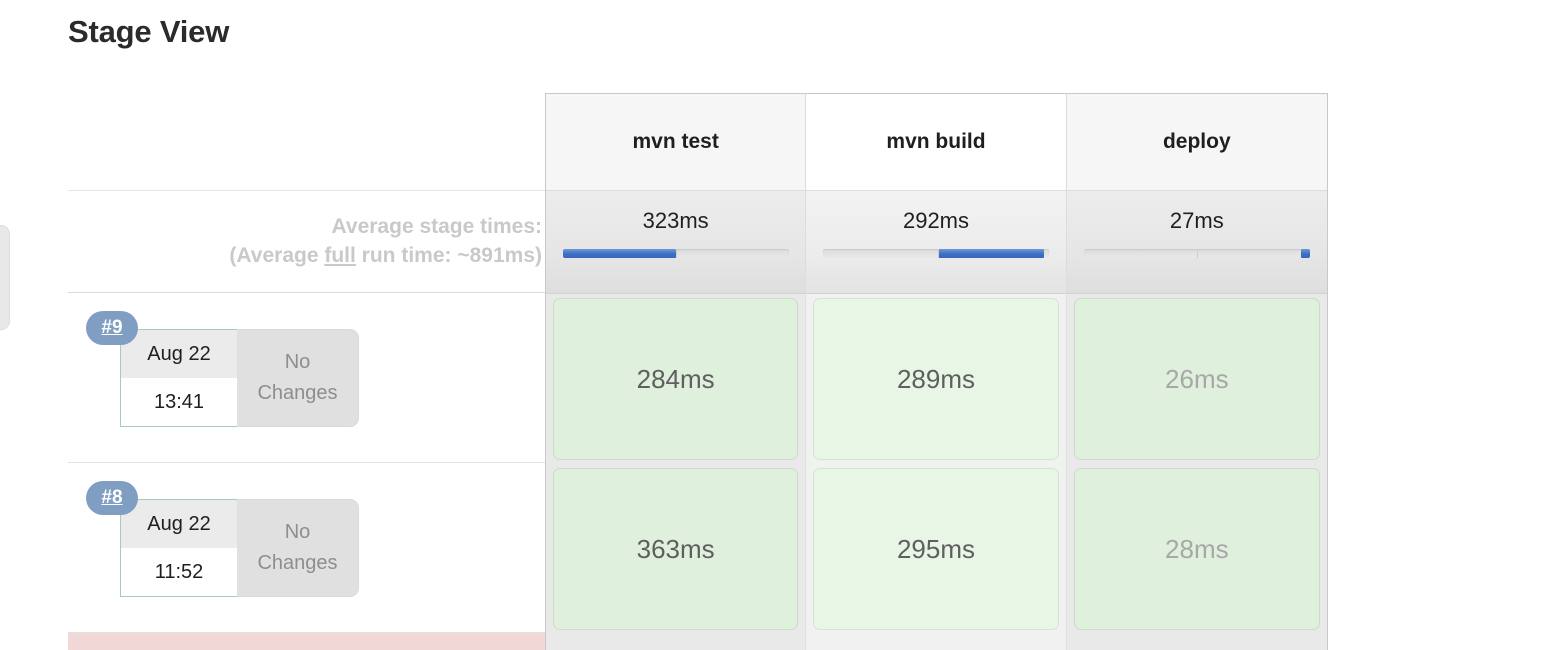  What do you see at coordinates (306, 141) in the screenshot?
I see `meta-header-spacer` at bounding box center [306, 141].